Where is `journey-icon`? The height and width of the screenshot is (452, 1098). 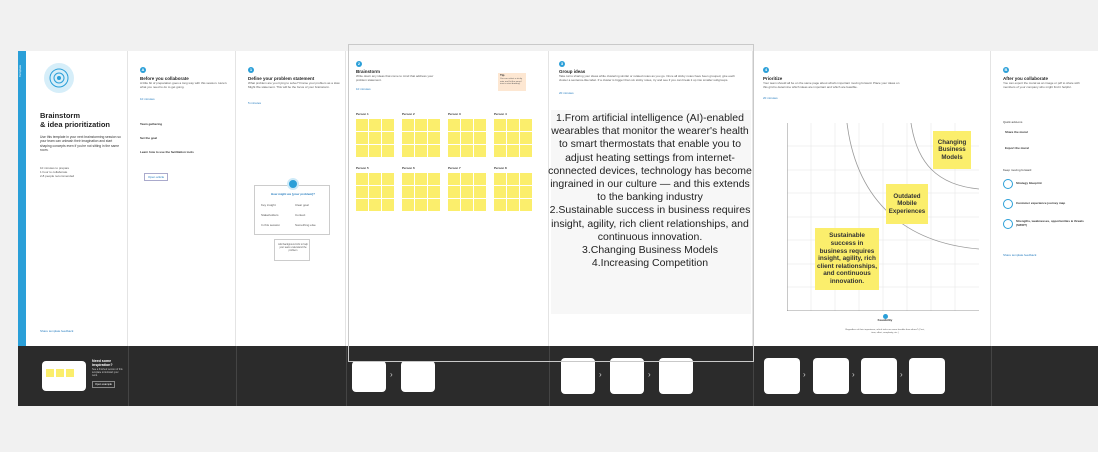 journey-icon is located at coordinates (1008, 204).